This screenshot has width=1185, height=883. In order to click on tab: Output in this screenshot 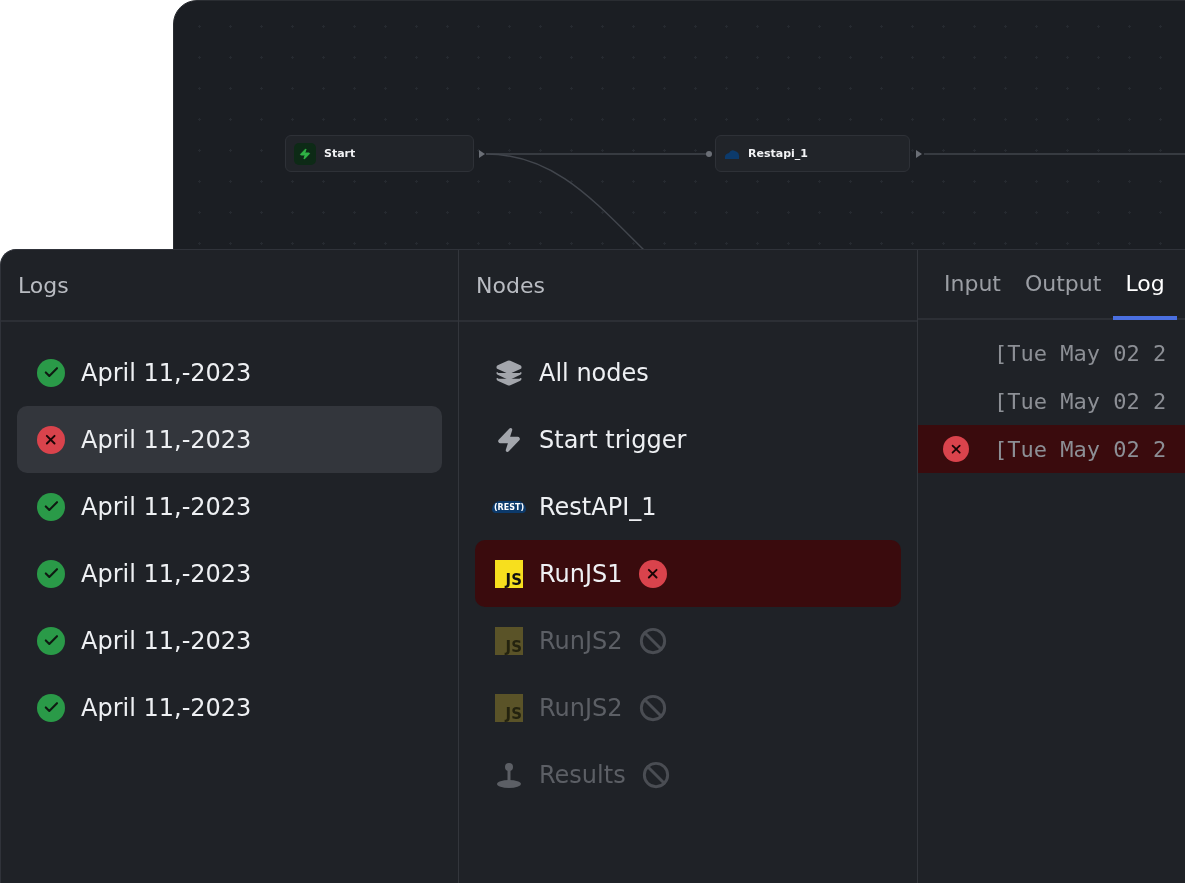, I will do `click(1063, 285)`.